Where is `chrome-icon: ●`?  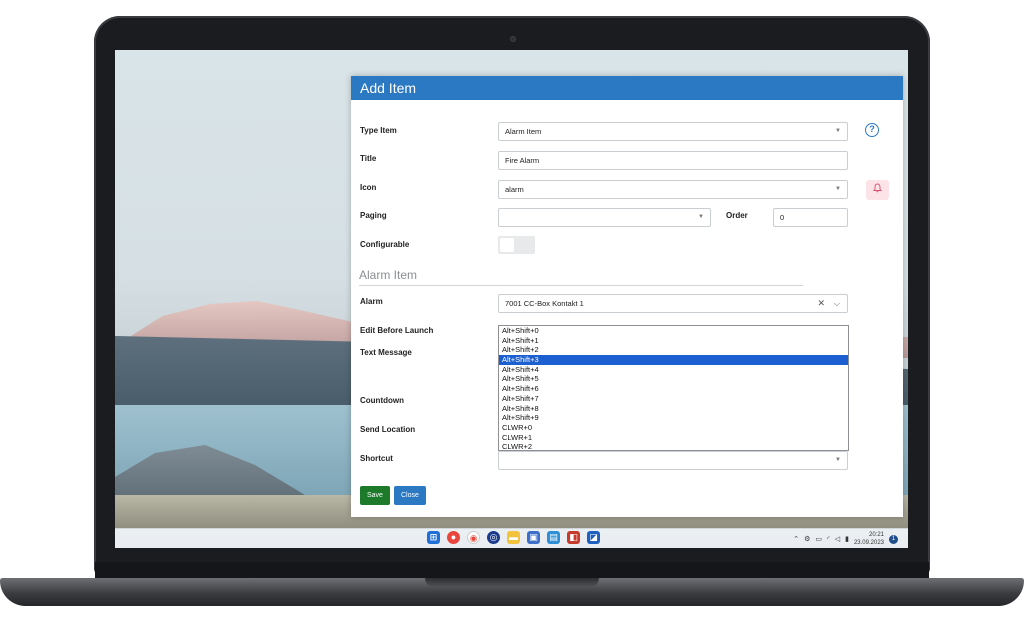
chrome-icon: ● is located at coordinates (453, 537).